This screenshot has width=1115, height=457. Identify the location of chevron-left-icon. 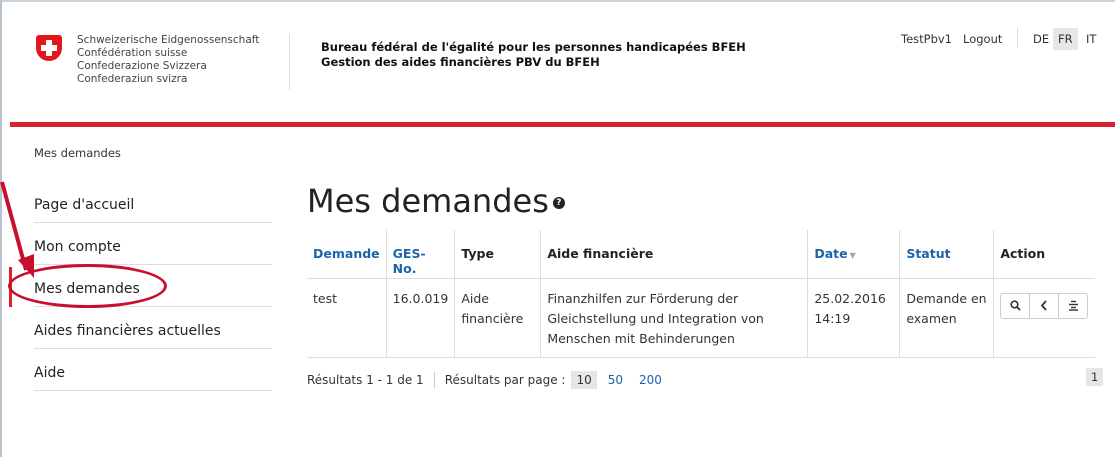
(1045, 305).